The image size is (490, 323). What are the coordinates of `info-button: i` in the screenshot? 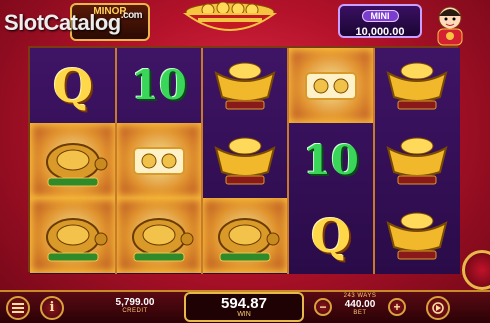 It's located at (52, 308).